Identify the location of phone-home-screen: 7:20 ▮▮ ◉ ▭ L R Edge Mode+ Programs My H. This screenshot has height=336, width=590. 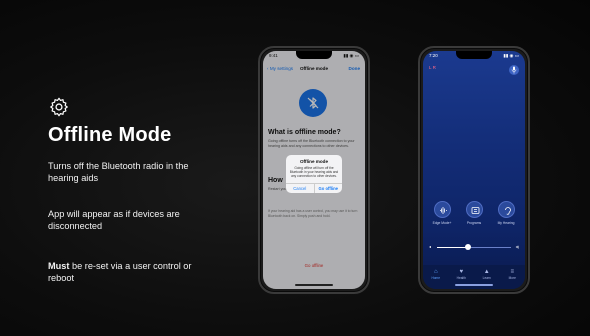
(474, 170).